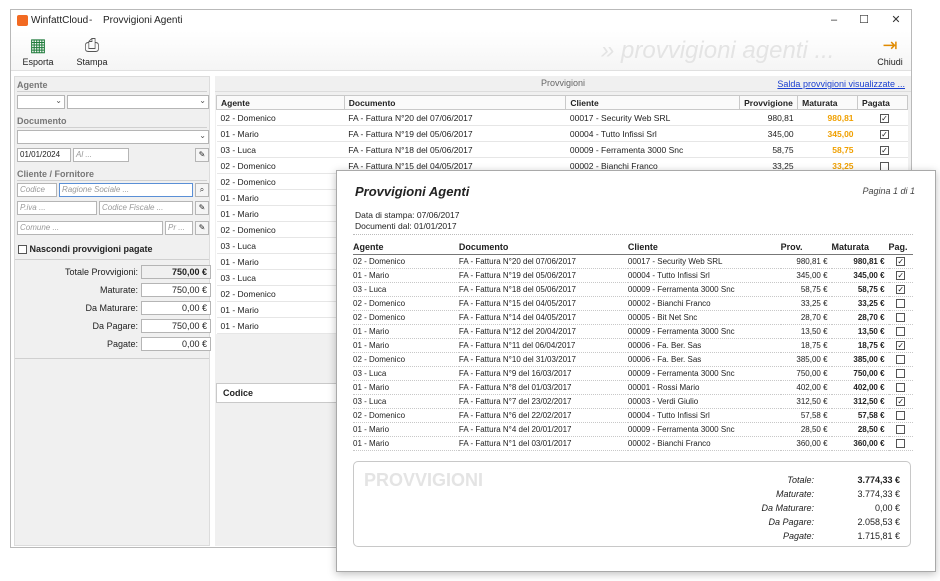 Image resolution: width=940 pixels, height=581 pixels. Describe the element at coordinates (113, 137) in the screenshot. I see `document-type-select: ⌄` at that location.